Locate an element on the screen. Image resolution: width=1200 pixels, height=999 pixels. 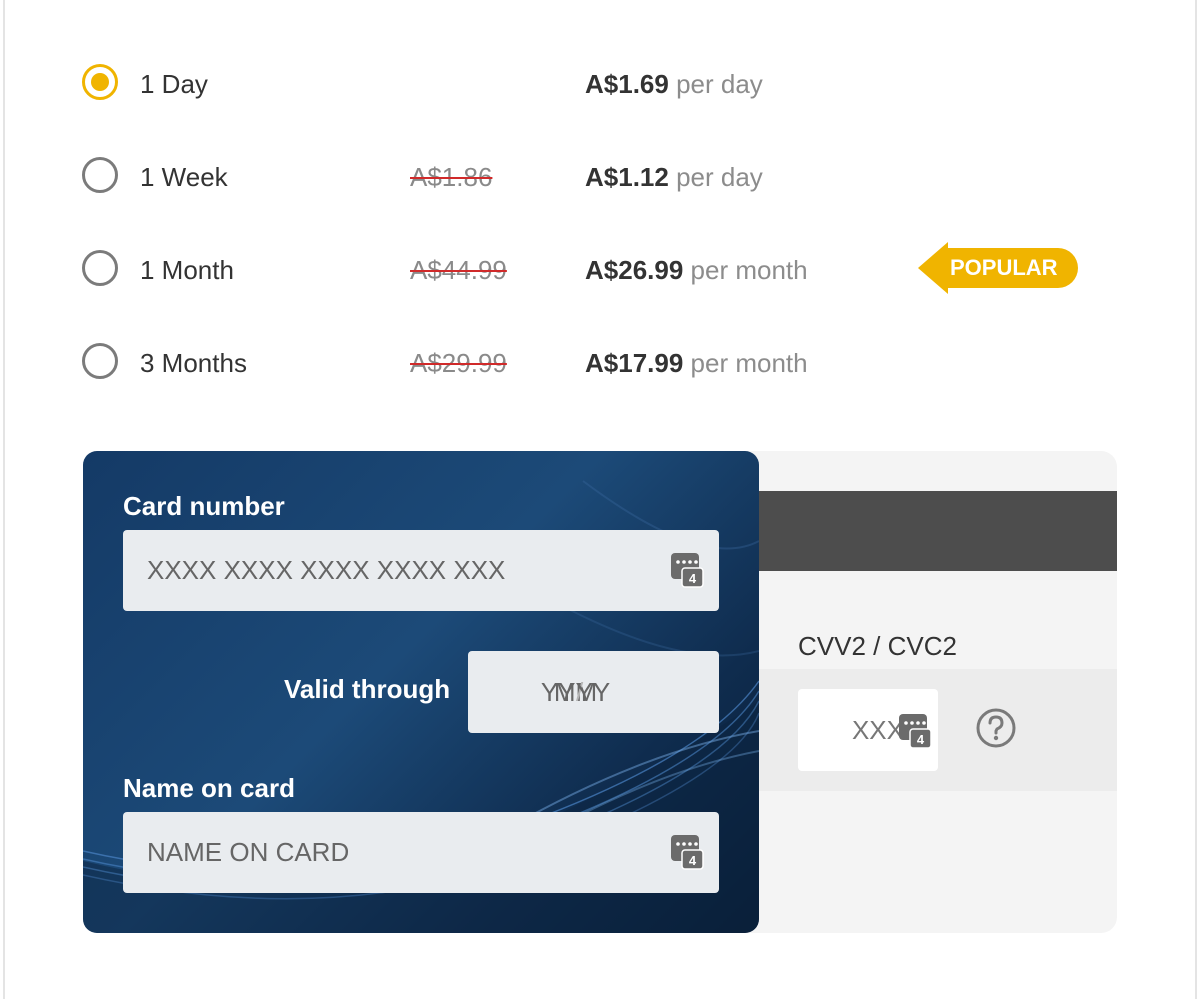
magnetic-stripe is located at coordinates (920, 531).